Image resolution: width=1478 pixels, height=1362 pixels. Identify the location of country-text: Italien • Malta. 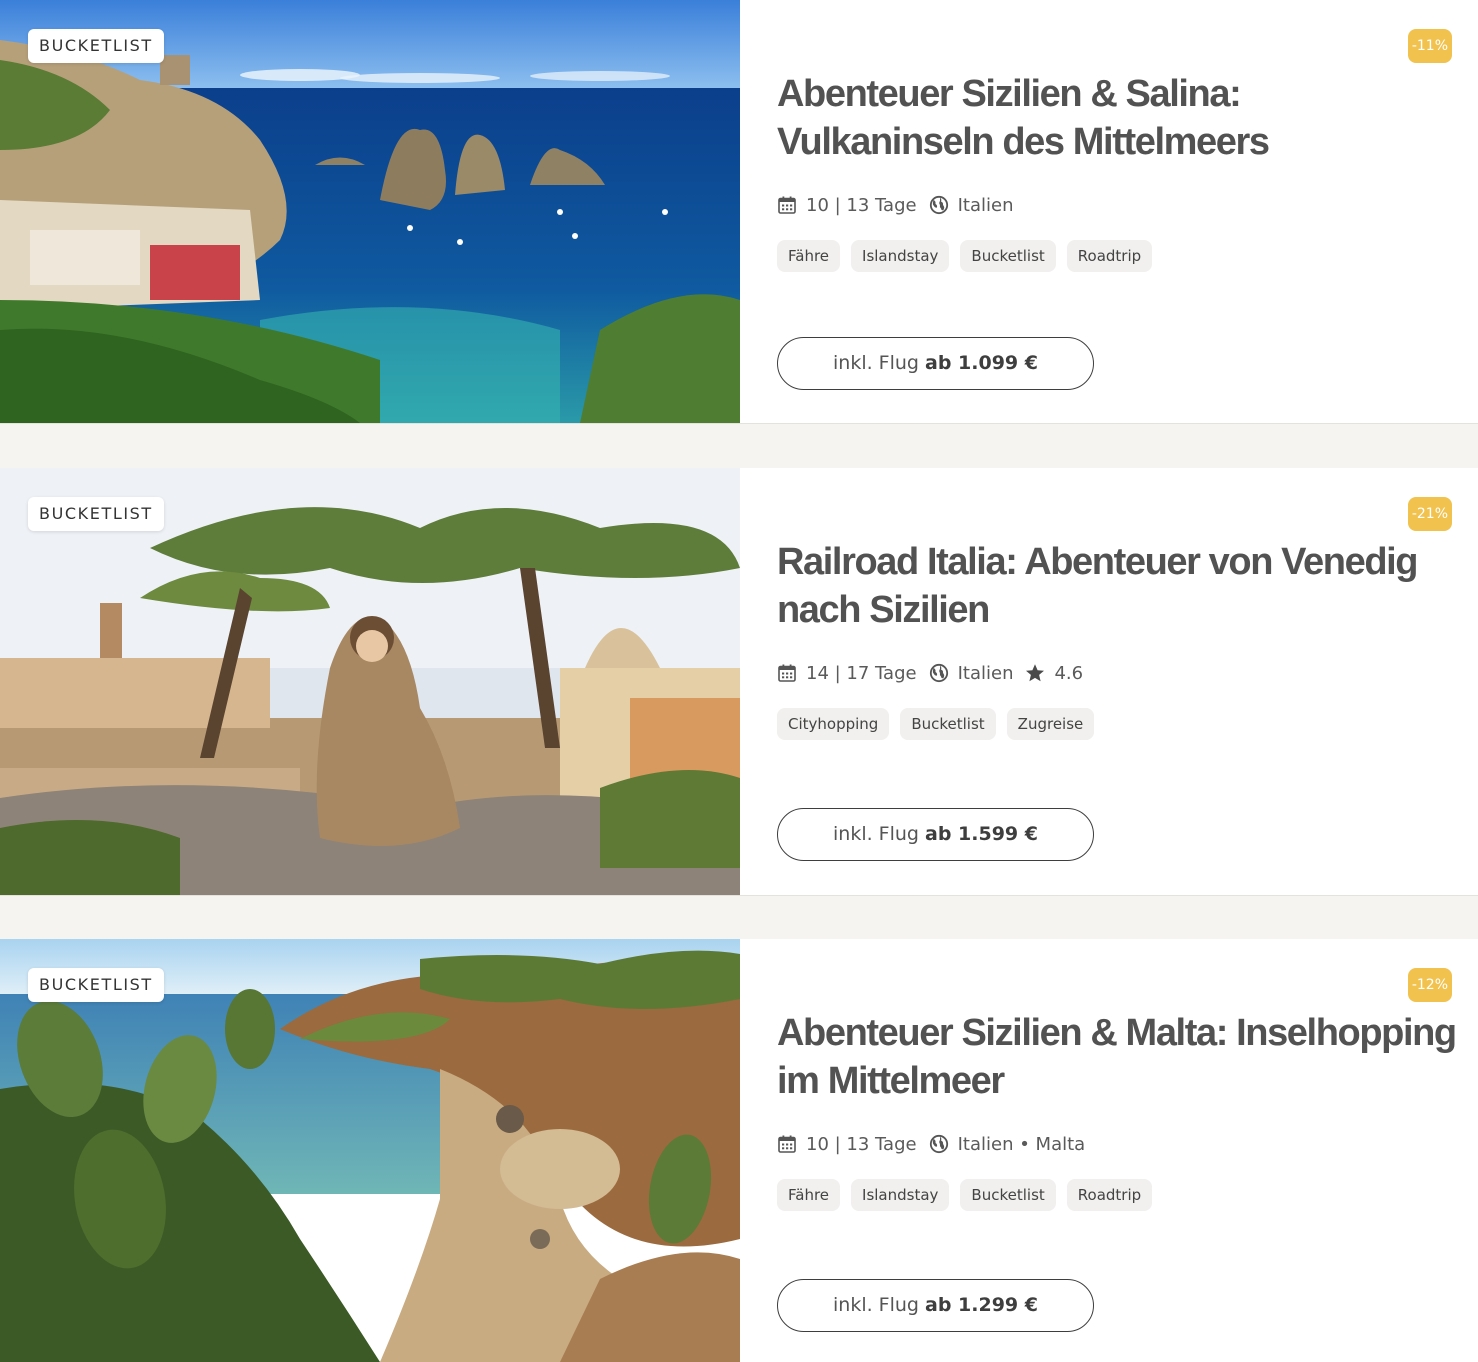
(1021, 1144).